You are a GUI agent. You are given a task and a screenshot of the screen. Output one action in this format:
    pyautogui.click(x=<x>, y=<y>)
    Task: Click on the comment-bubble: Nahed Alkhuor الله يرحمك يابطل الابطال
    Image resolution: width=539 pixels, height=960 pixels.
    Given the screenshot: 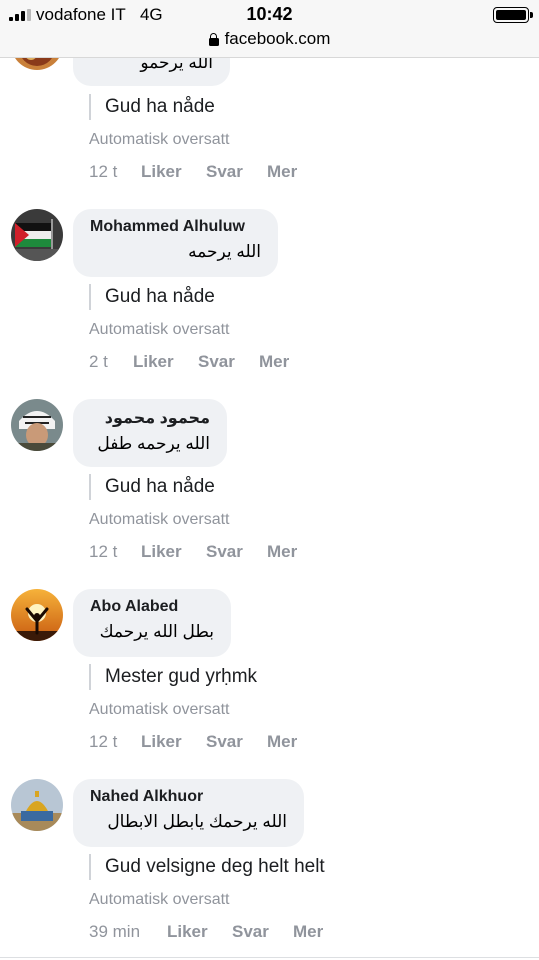 What is the action you would take?
    pyautogui.click(x=188, y=813)
    